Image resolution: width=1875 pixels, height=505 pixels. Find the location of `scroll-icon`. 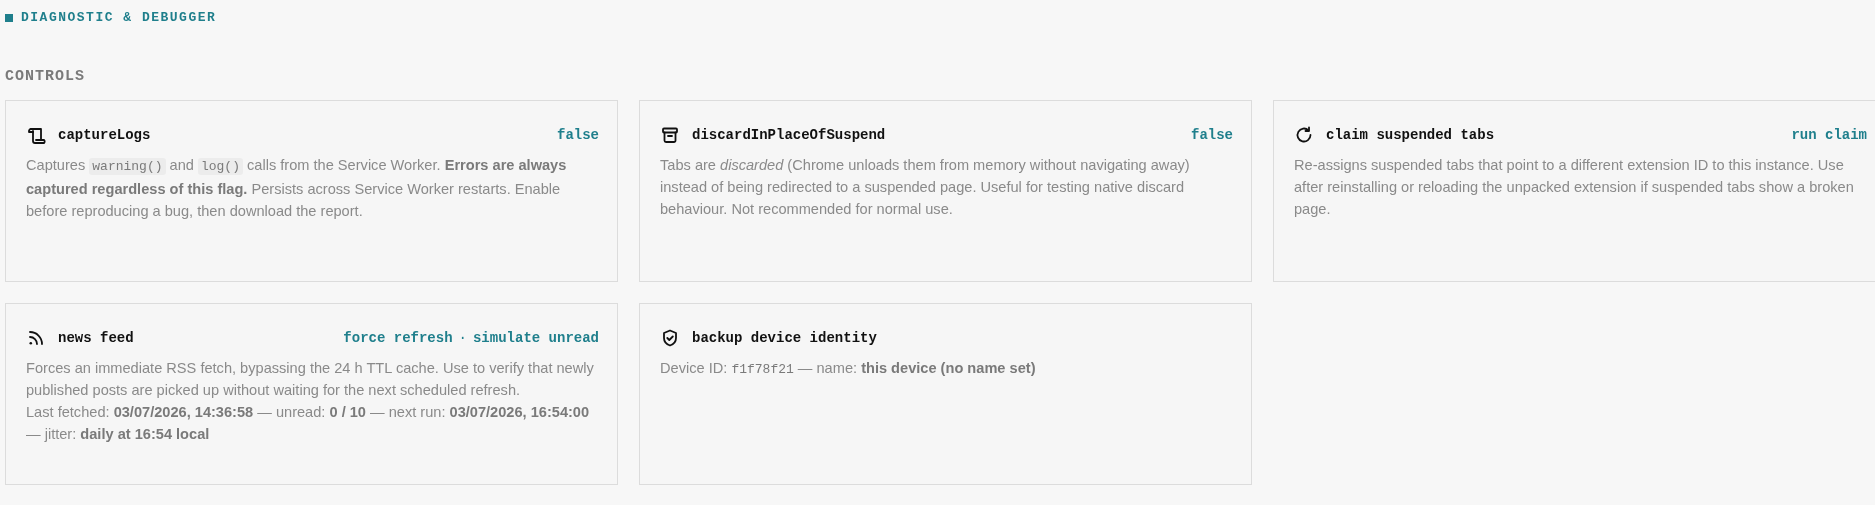

scroll-icon is located at coordinates (36, 135).